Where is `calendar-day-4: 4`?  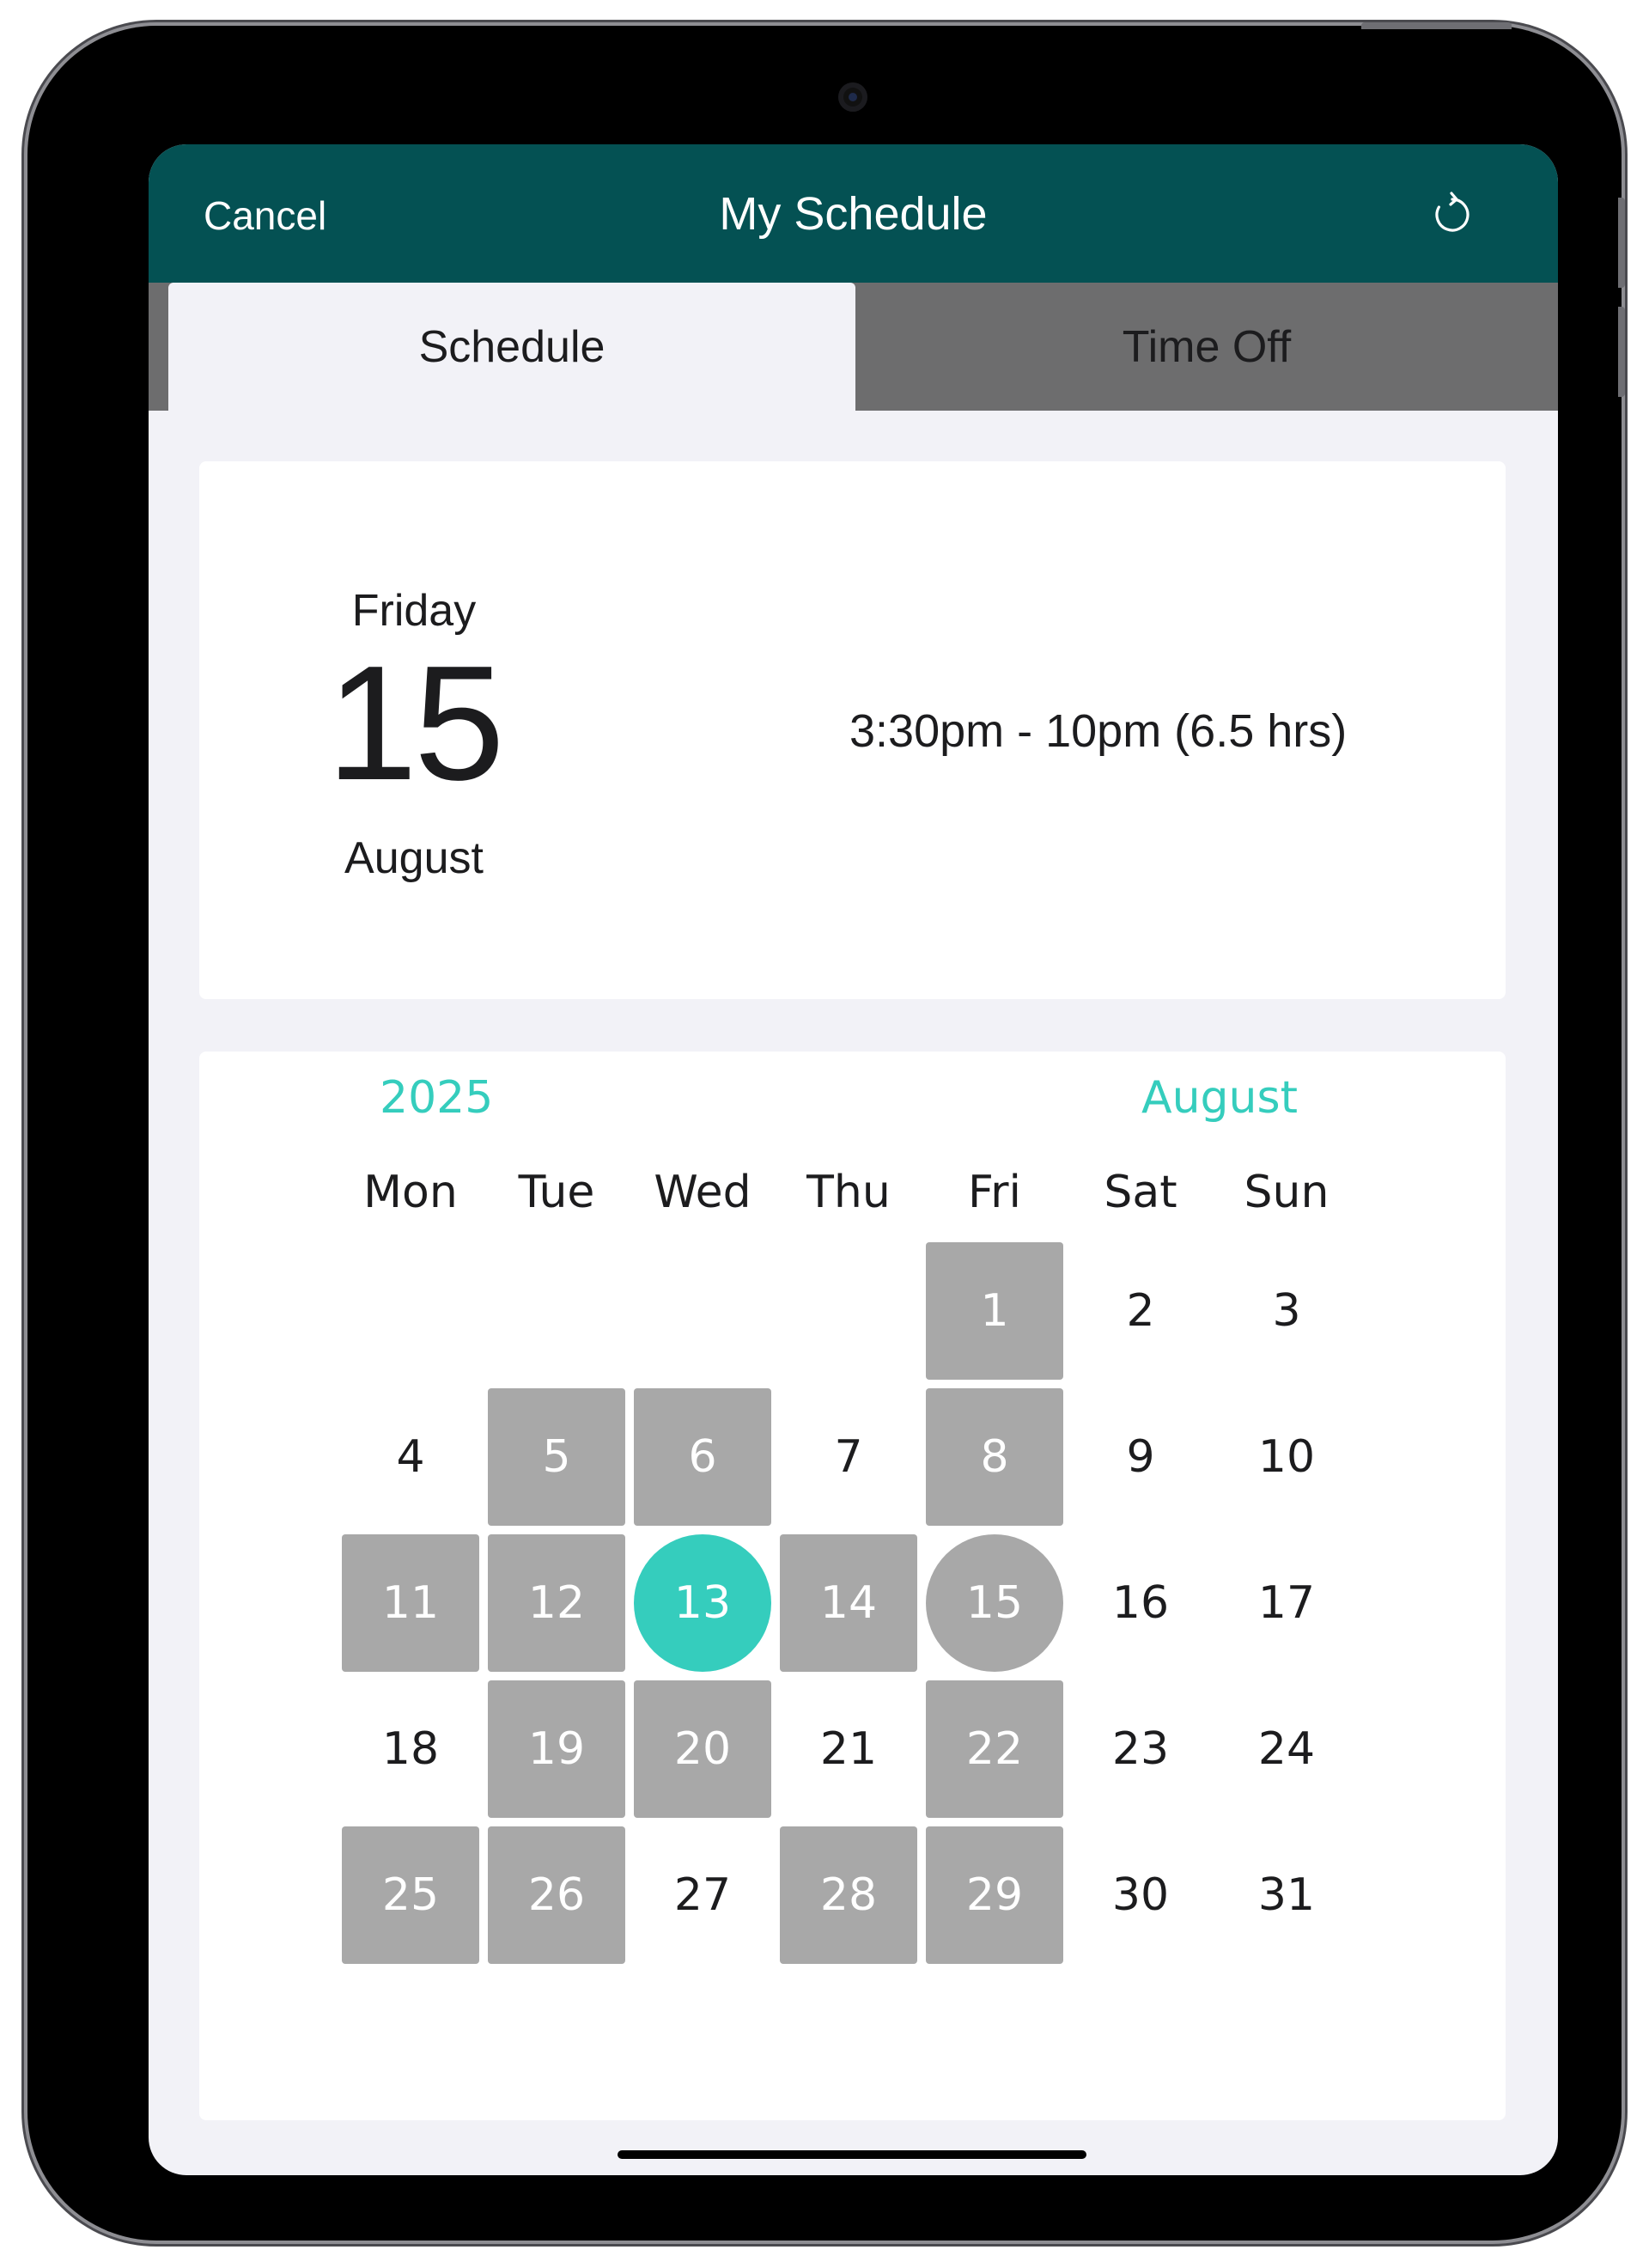
calendar-day-4: 4 is located at coordinates (410, 1457).